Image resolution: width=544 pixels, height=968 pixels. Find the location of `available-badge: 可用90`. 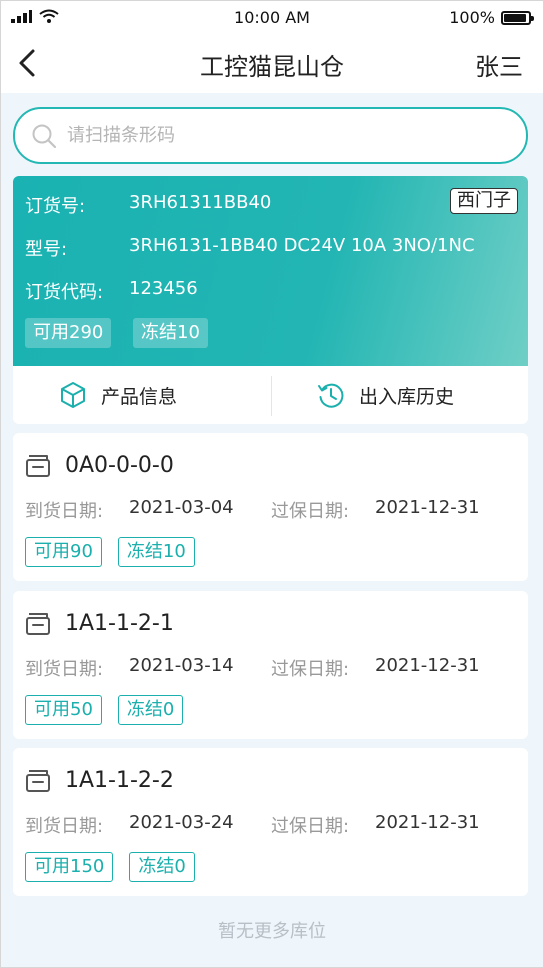

available-badge: 可用90 is located at coordinates (63, 552).